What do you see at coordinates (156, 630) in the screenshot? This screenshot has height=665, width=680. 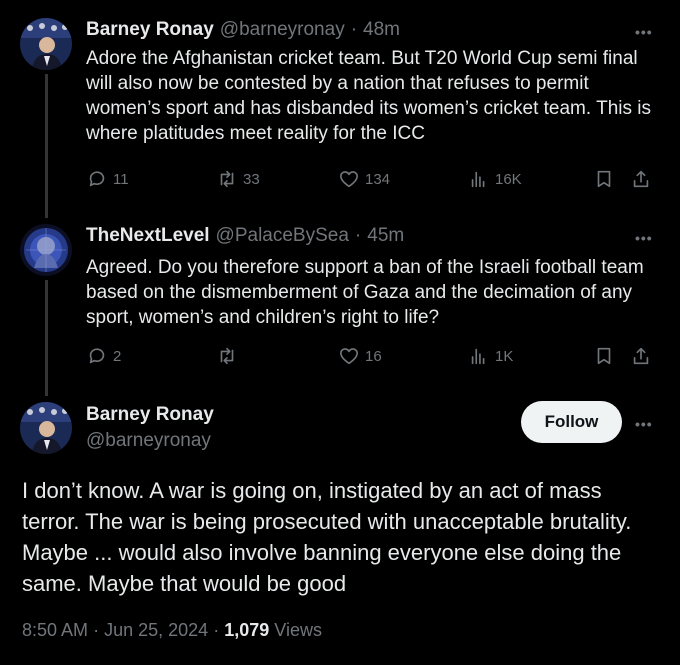 I see `post-date: Jun 25, 2024` at bounding box center [156, 630].